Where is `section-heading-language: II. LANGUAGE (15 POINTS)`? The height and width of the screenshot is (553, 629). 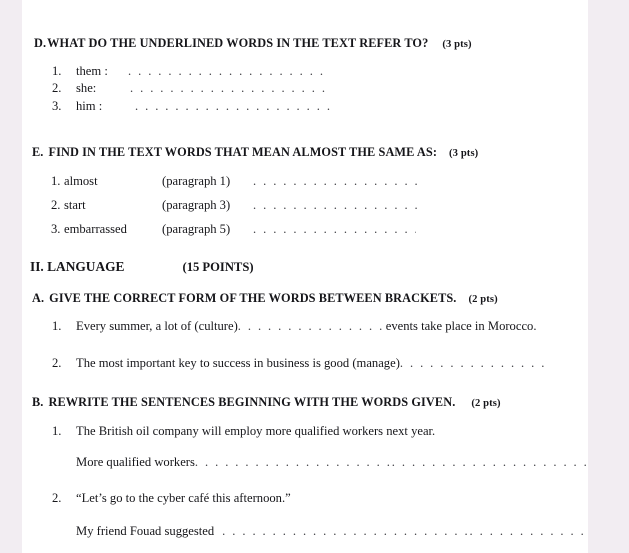 section-heading-language: II. LANGUAGE (15 POINTS) is located at coordinates (142, 267).